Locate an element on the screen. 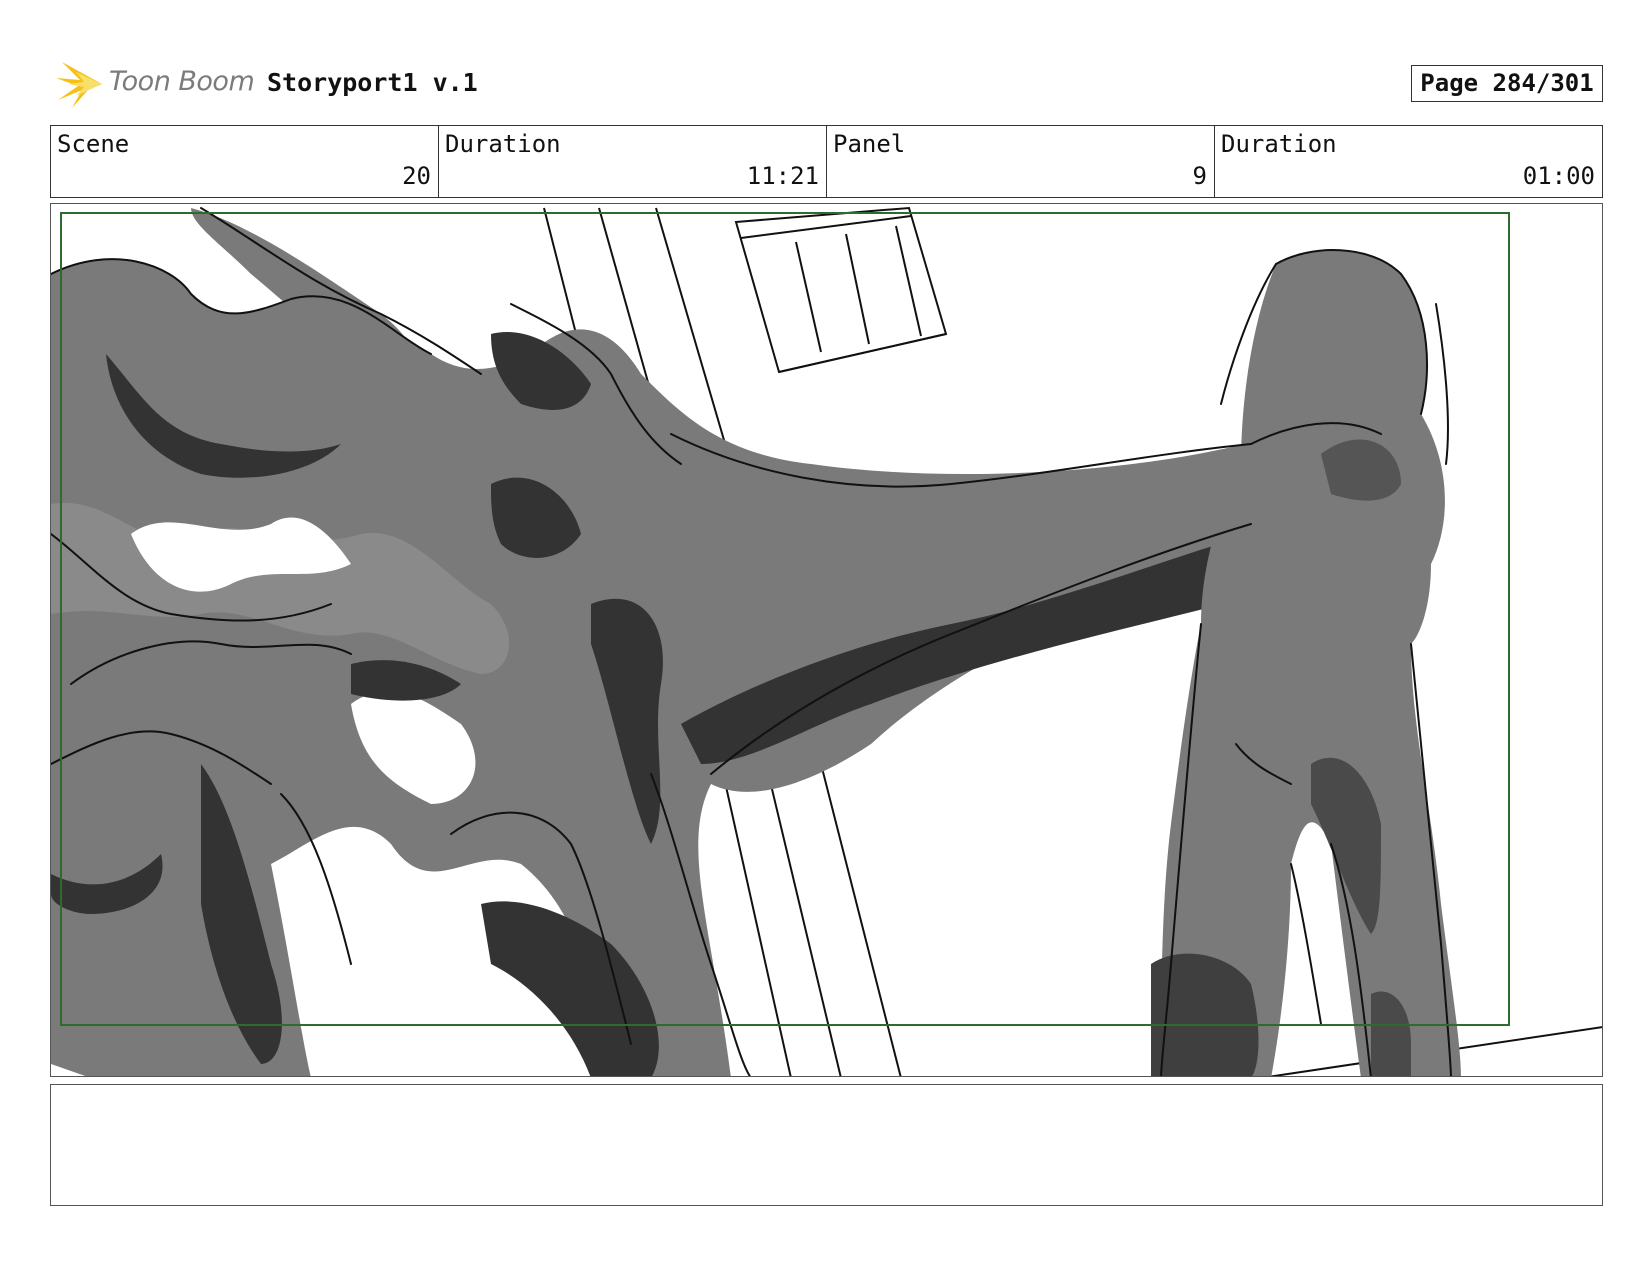 This screenshot has width=1650, height=1275. project-title: Storyport1 v.1 is located at coordinates (372, 82).